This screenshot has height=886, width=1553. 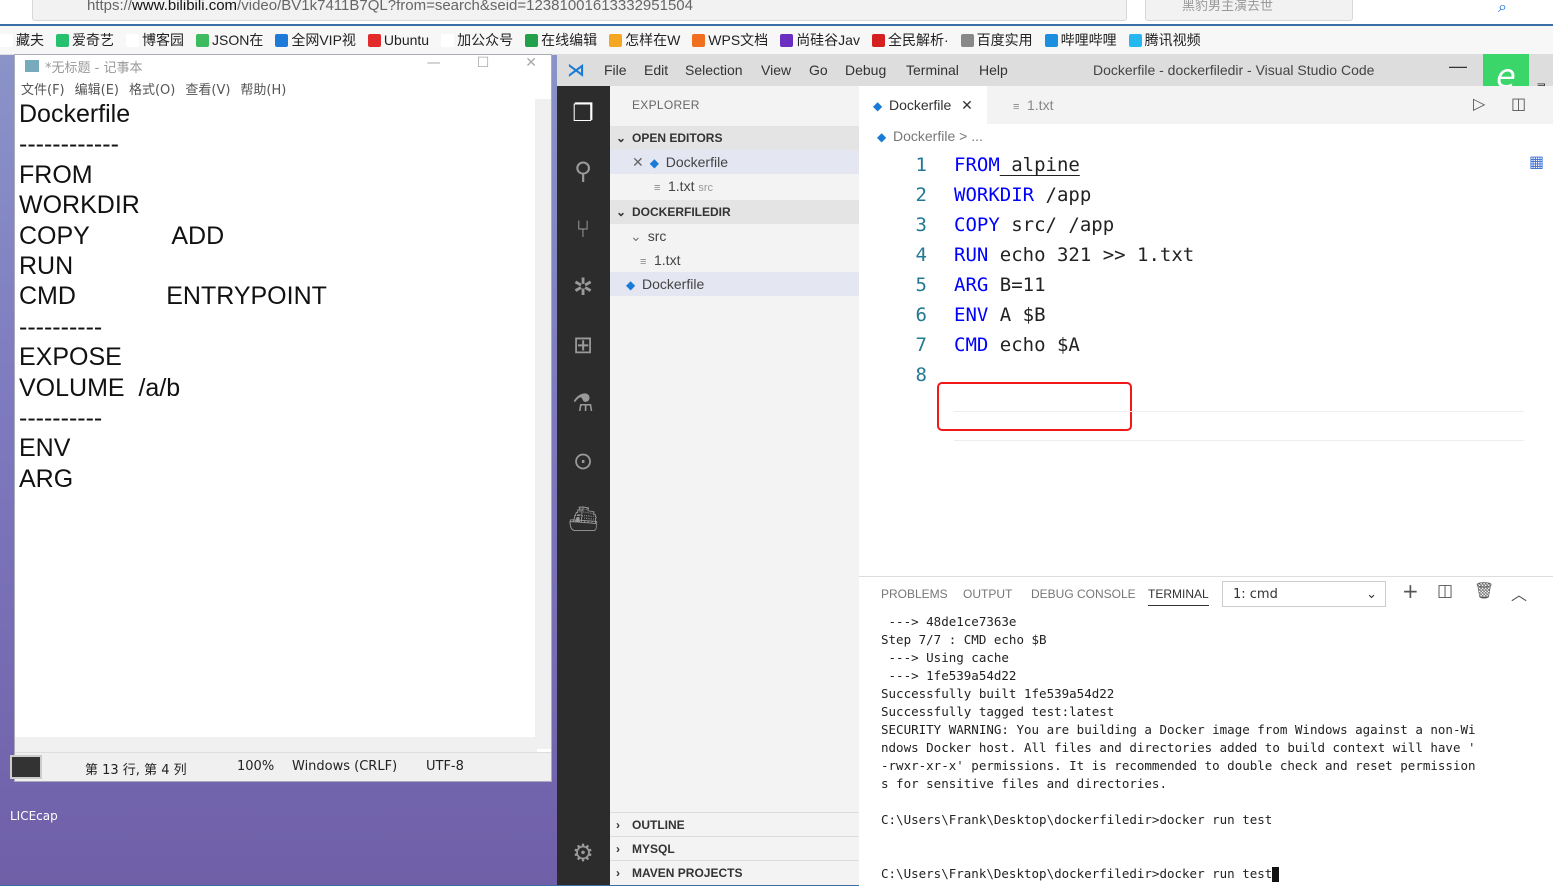 What do you see at coordinates (1059, 105) in the screenshot?
I see `tab-1txt: ≡ 1.txt` at bounding box center [1059, 105].